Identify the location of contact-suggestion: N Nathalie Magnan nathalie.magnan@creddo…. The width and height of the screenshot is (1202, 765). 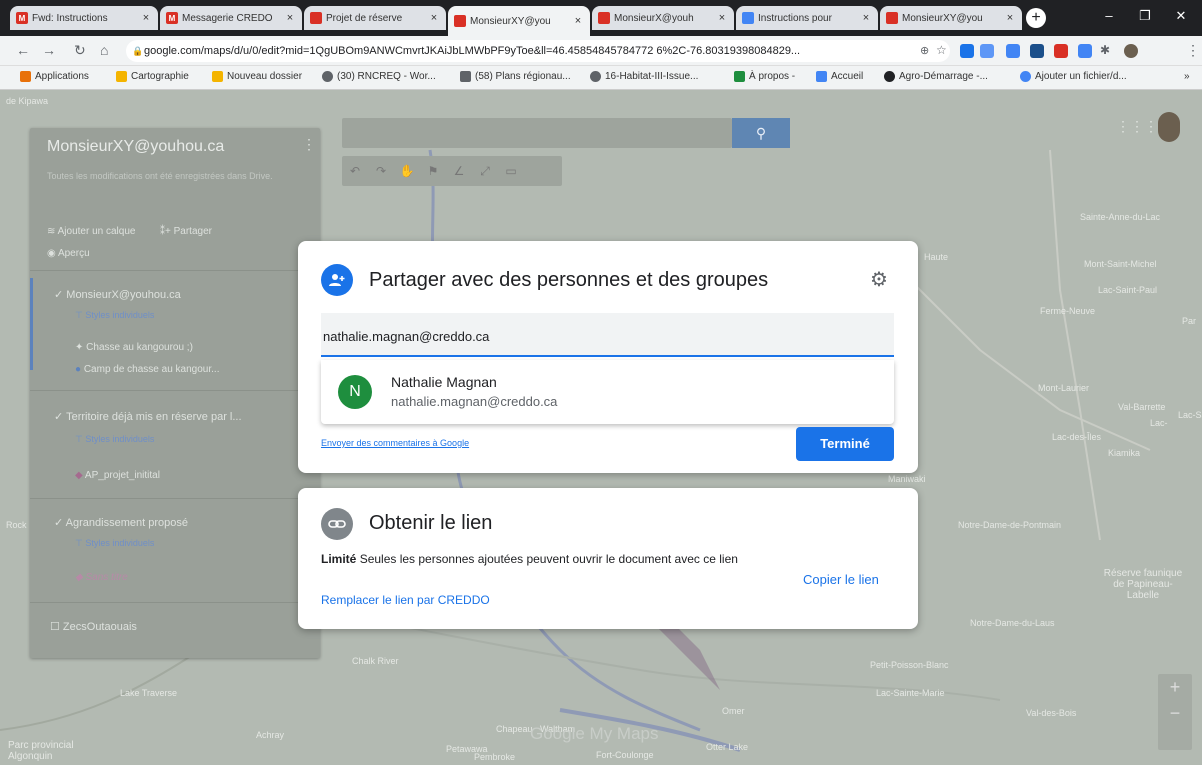
(607, 392).